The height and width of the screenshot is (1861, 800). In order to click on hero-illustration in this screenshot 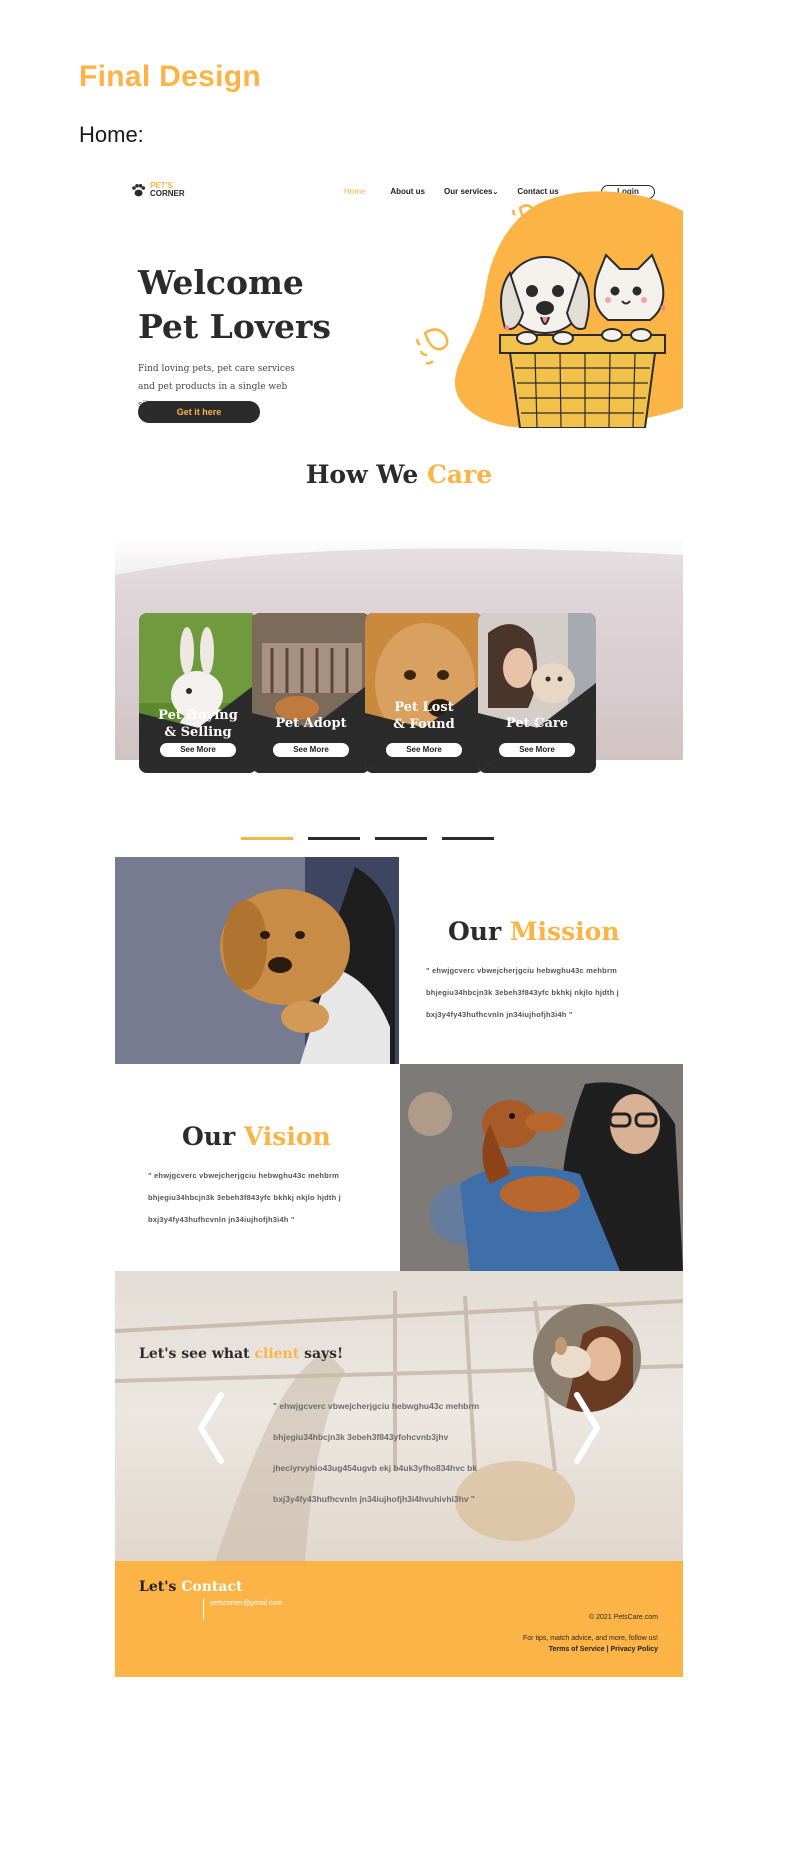, I will do `click(549, 309)`.